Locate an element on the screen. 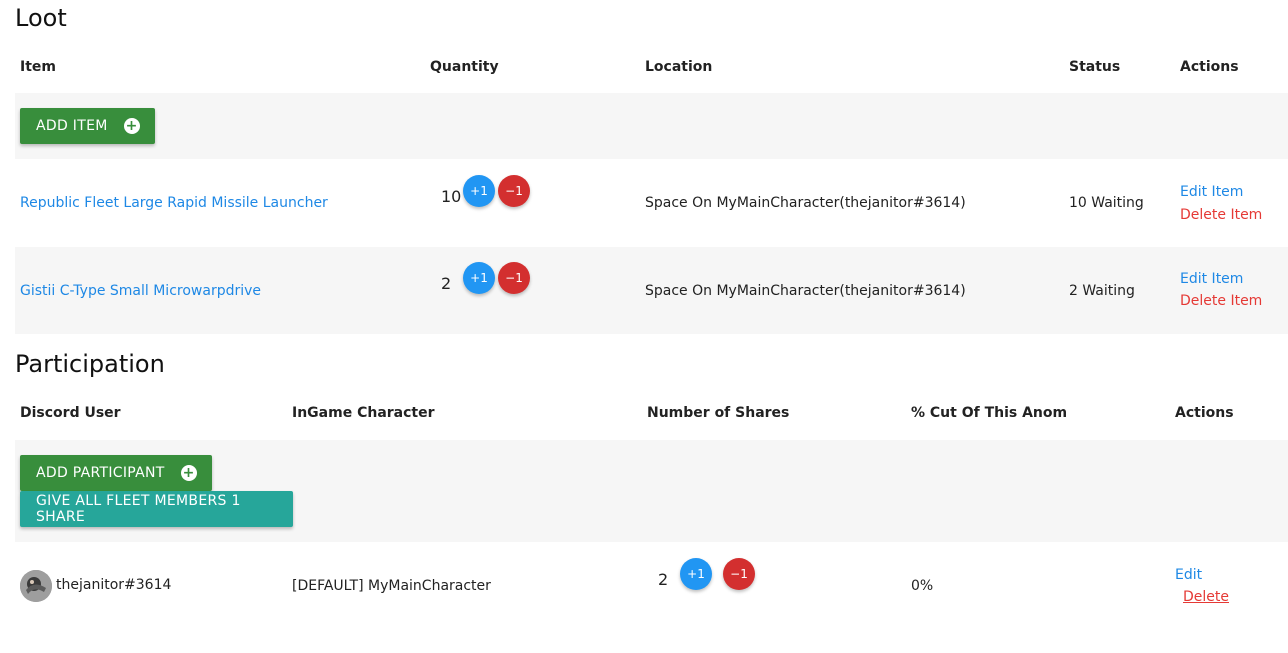 The height and width of the screenshot is (653, 1288). header-status: Status is located at coordinates (1095, 67).